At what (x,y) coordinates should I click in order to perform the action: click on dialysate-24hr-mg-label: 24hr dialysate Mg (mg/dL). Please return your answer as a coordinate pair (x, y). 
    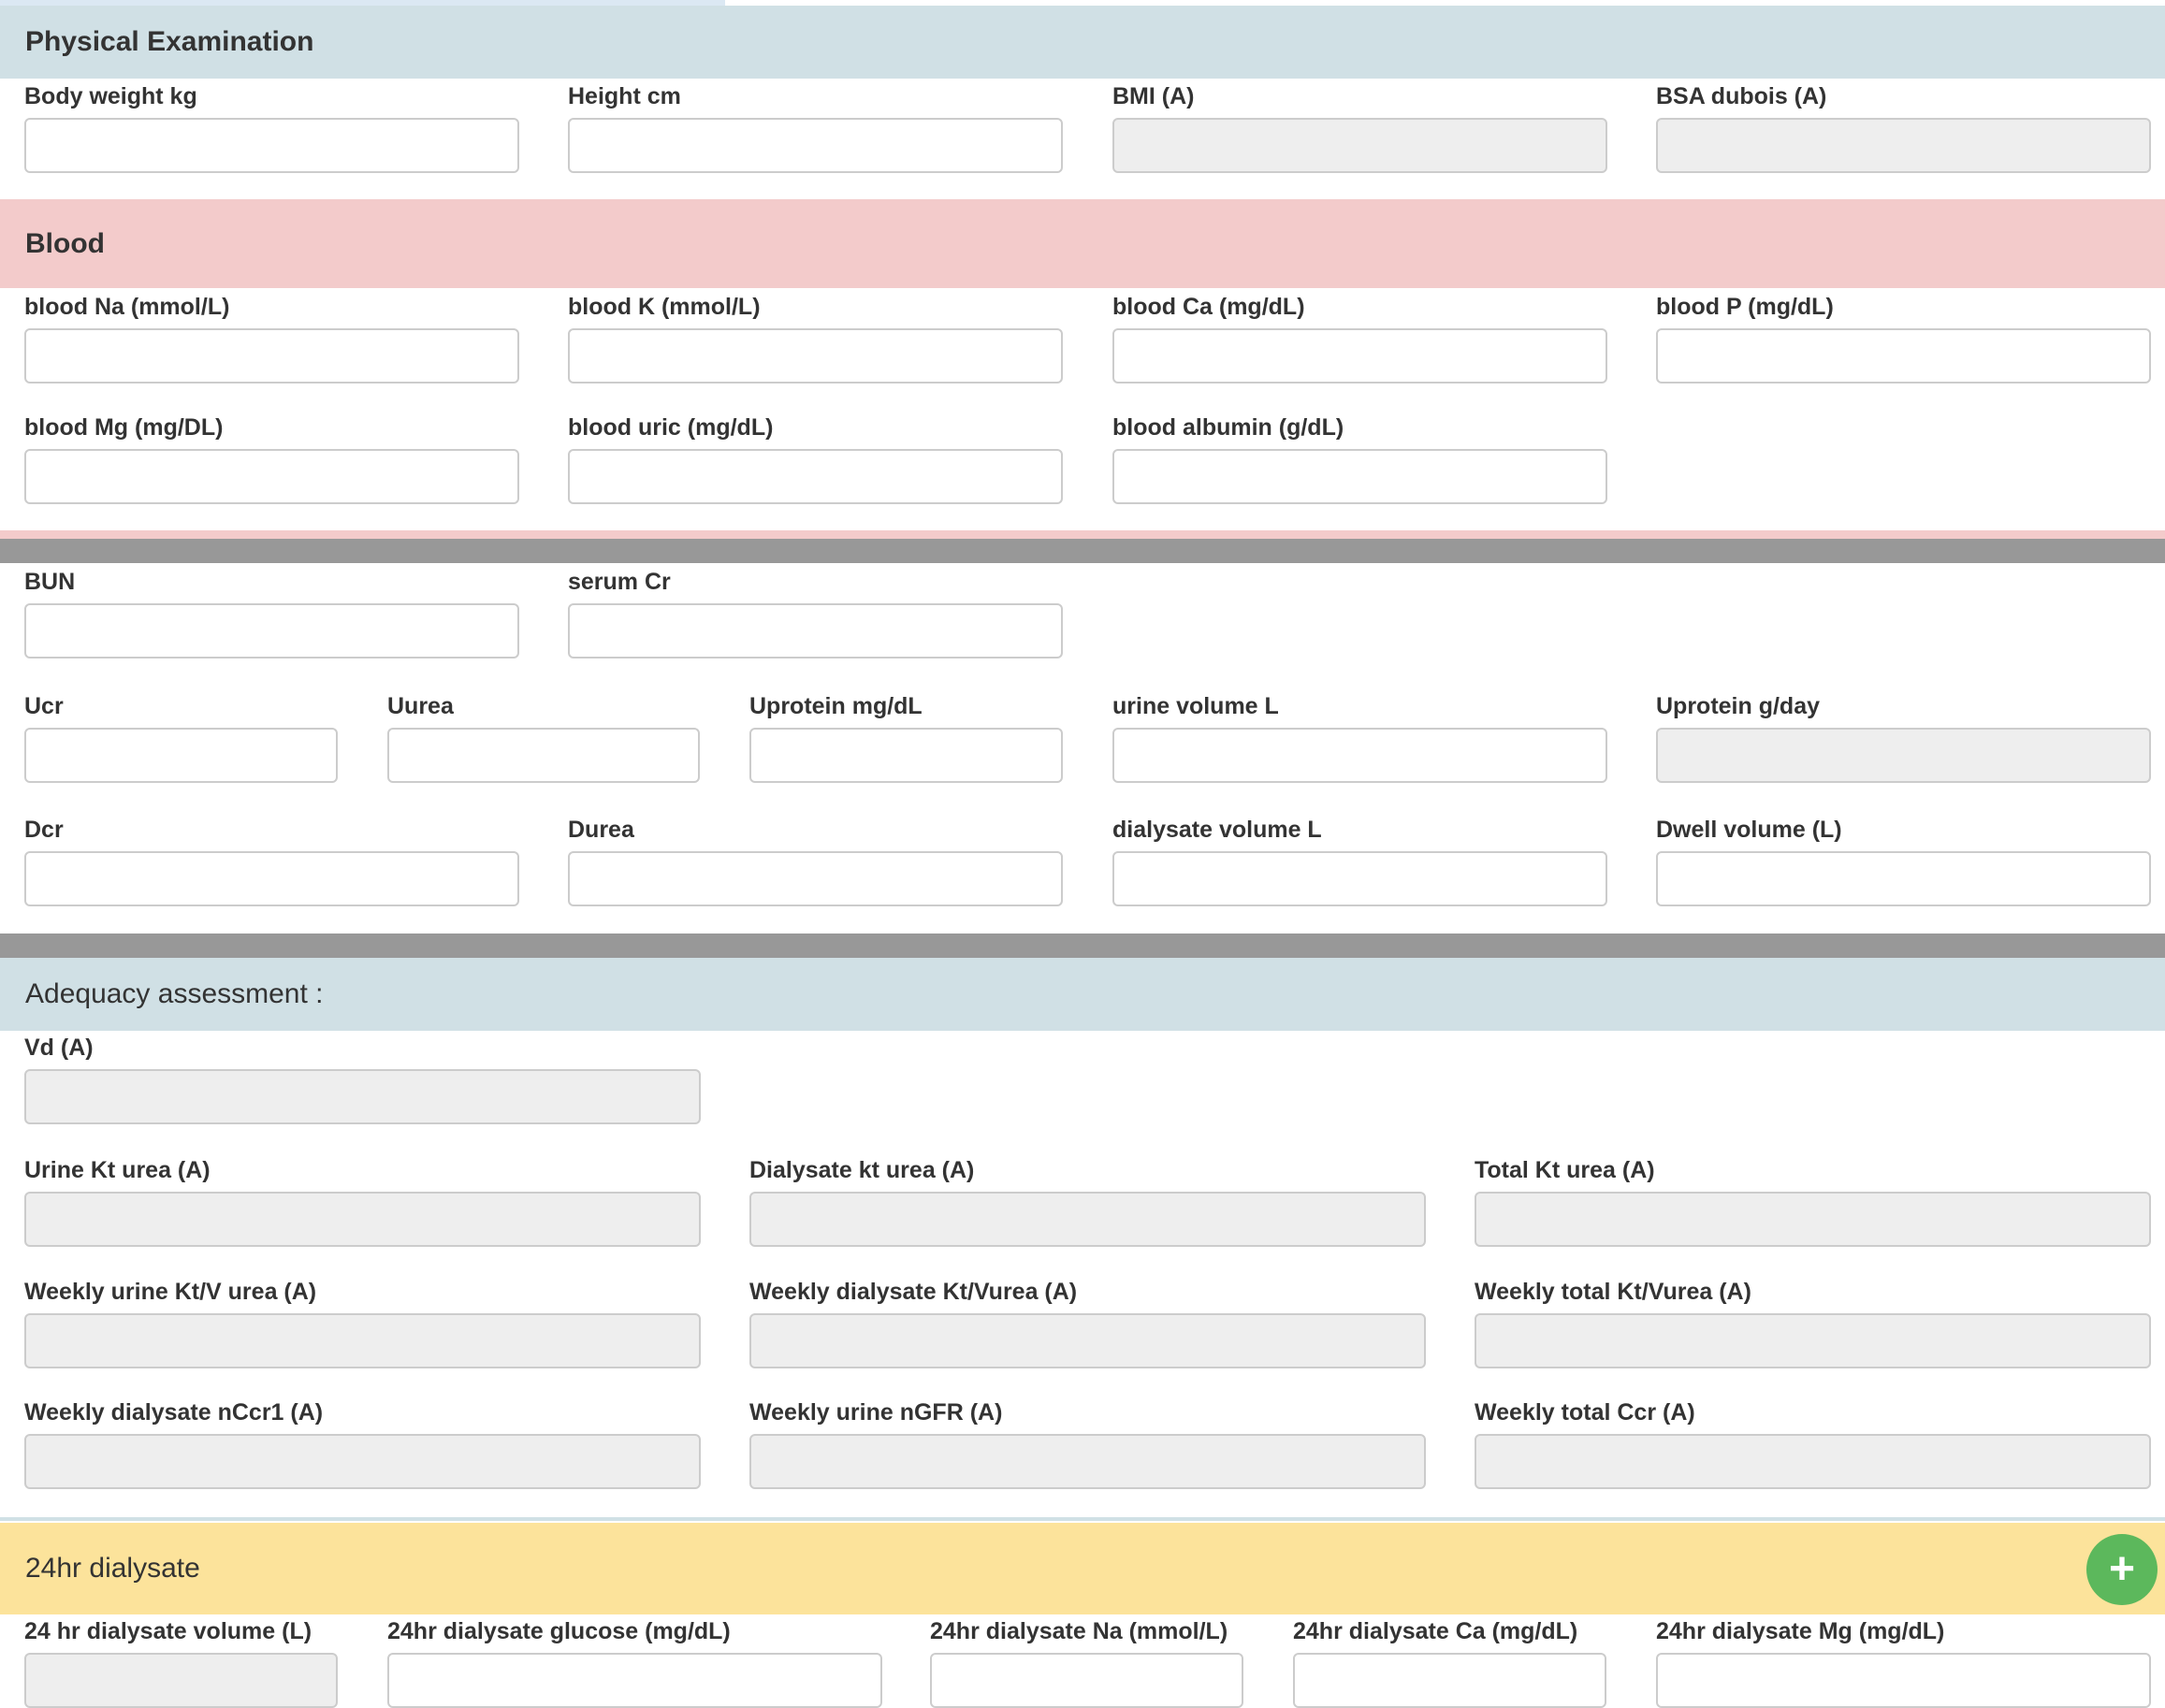
    Looking at the image, I should click on (1800, 1631).